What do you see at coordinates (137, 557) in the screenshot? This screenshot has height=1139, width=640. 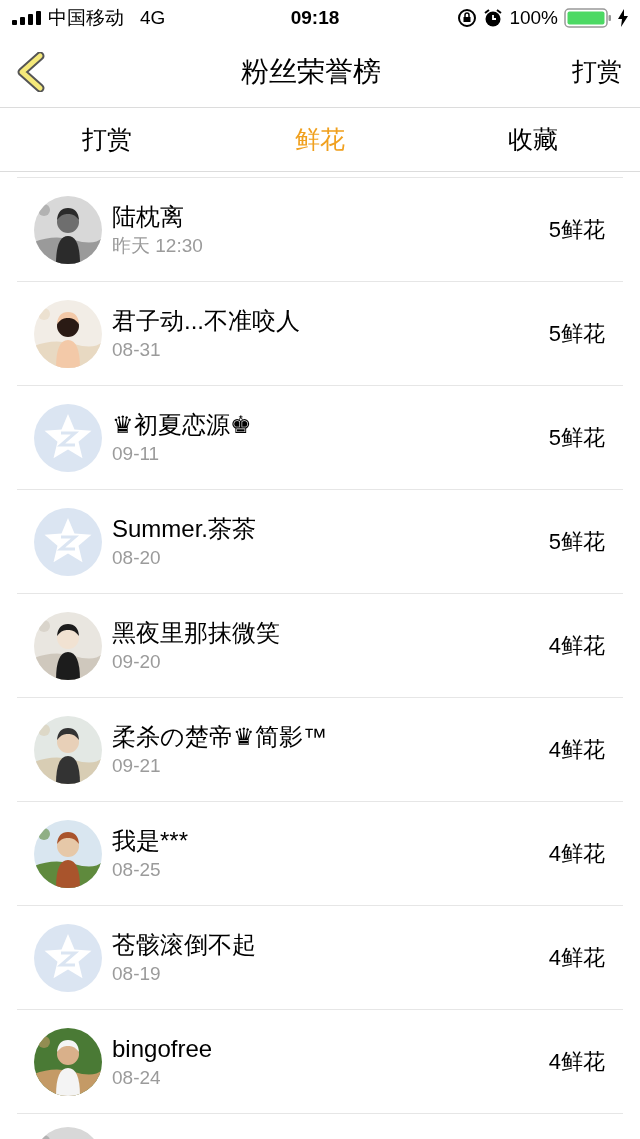 I see `fan-date: 08-20` at bounding box center [137, 557].